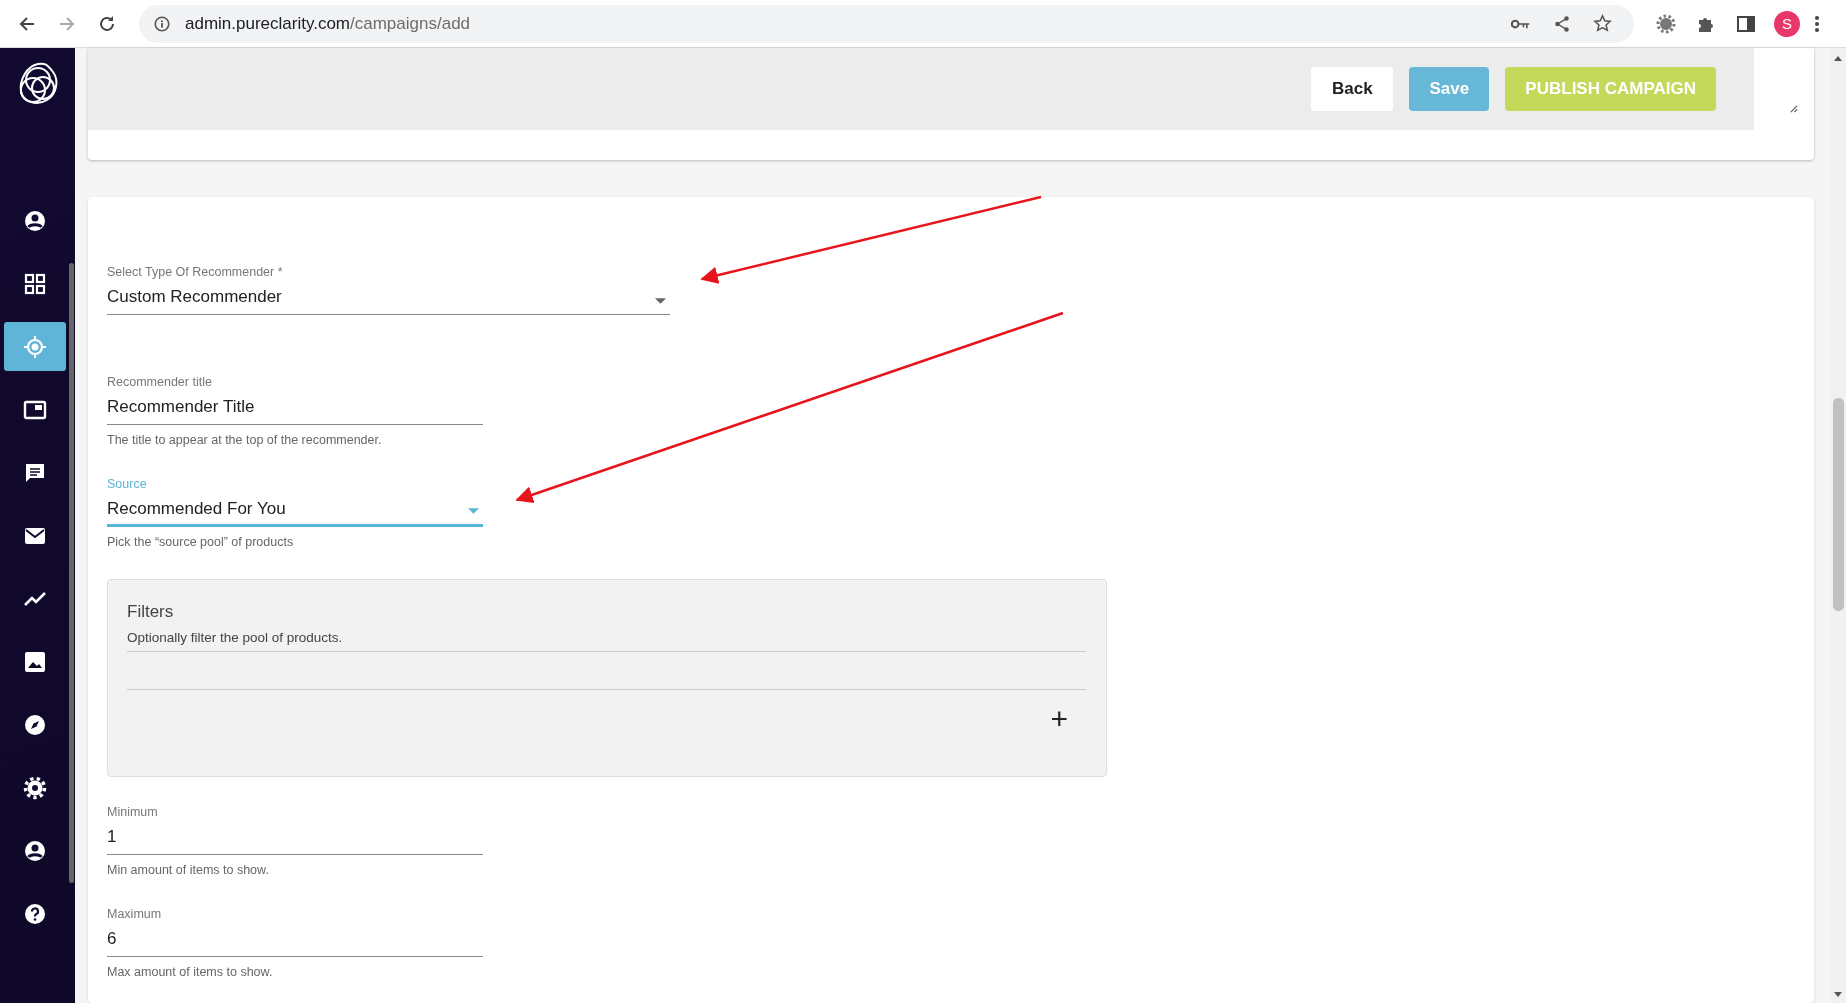  I want to click on grid-icon, so click(34, 283).